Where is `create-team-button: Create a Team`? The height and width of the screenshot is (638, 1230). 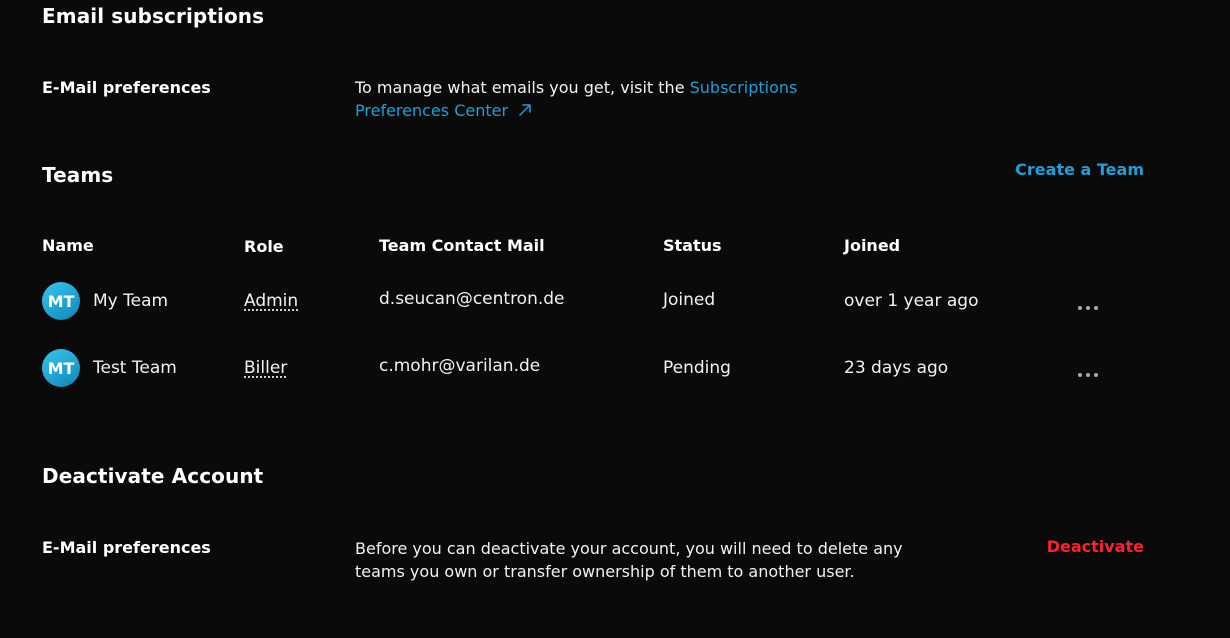 create-team-button: Create a Team is located at coordinates (1079, 169).